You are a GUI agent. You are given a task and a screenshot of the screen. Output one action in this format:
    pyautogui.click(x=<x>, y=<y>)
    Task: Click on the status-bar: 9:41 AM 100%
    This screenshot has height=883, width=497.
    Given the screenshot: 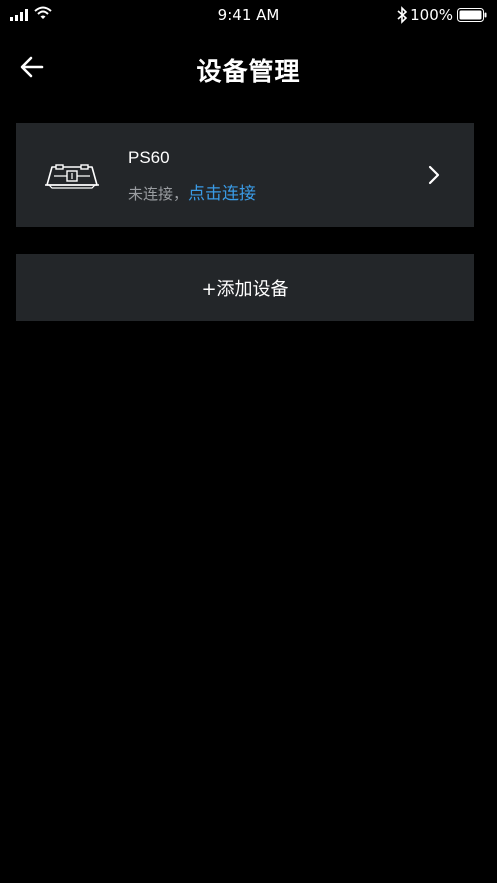 What is the action you would take?
    pyautogui.click(x=248, y=16)
    